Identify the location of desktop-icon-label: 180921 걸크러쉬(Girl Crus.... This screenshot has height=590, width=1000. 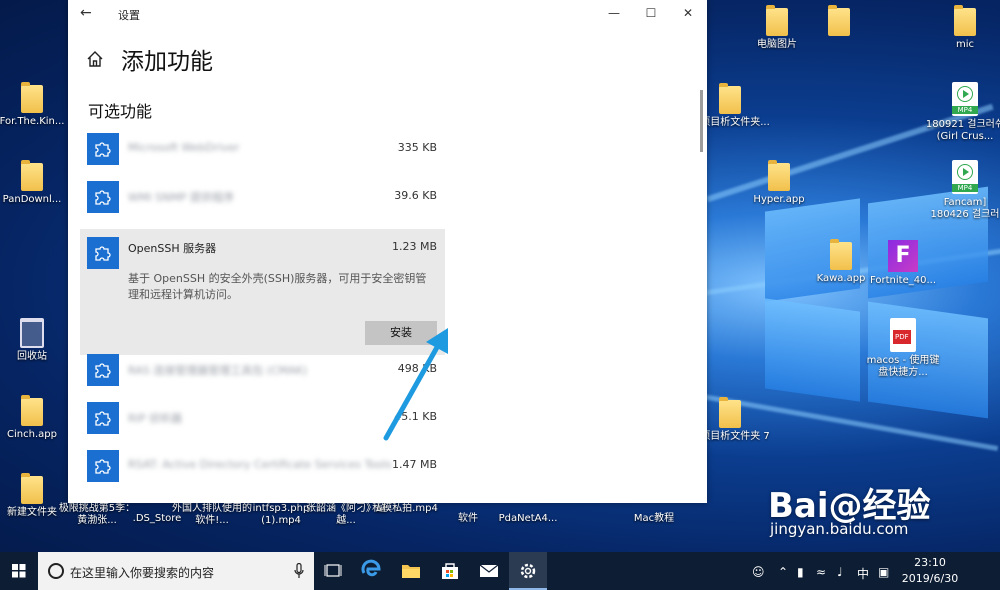
(962, 130).